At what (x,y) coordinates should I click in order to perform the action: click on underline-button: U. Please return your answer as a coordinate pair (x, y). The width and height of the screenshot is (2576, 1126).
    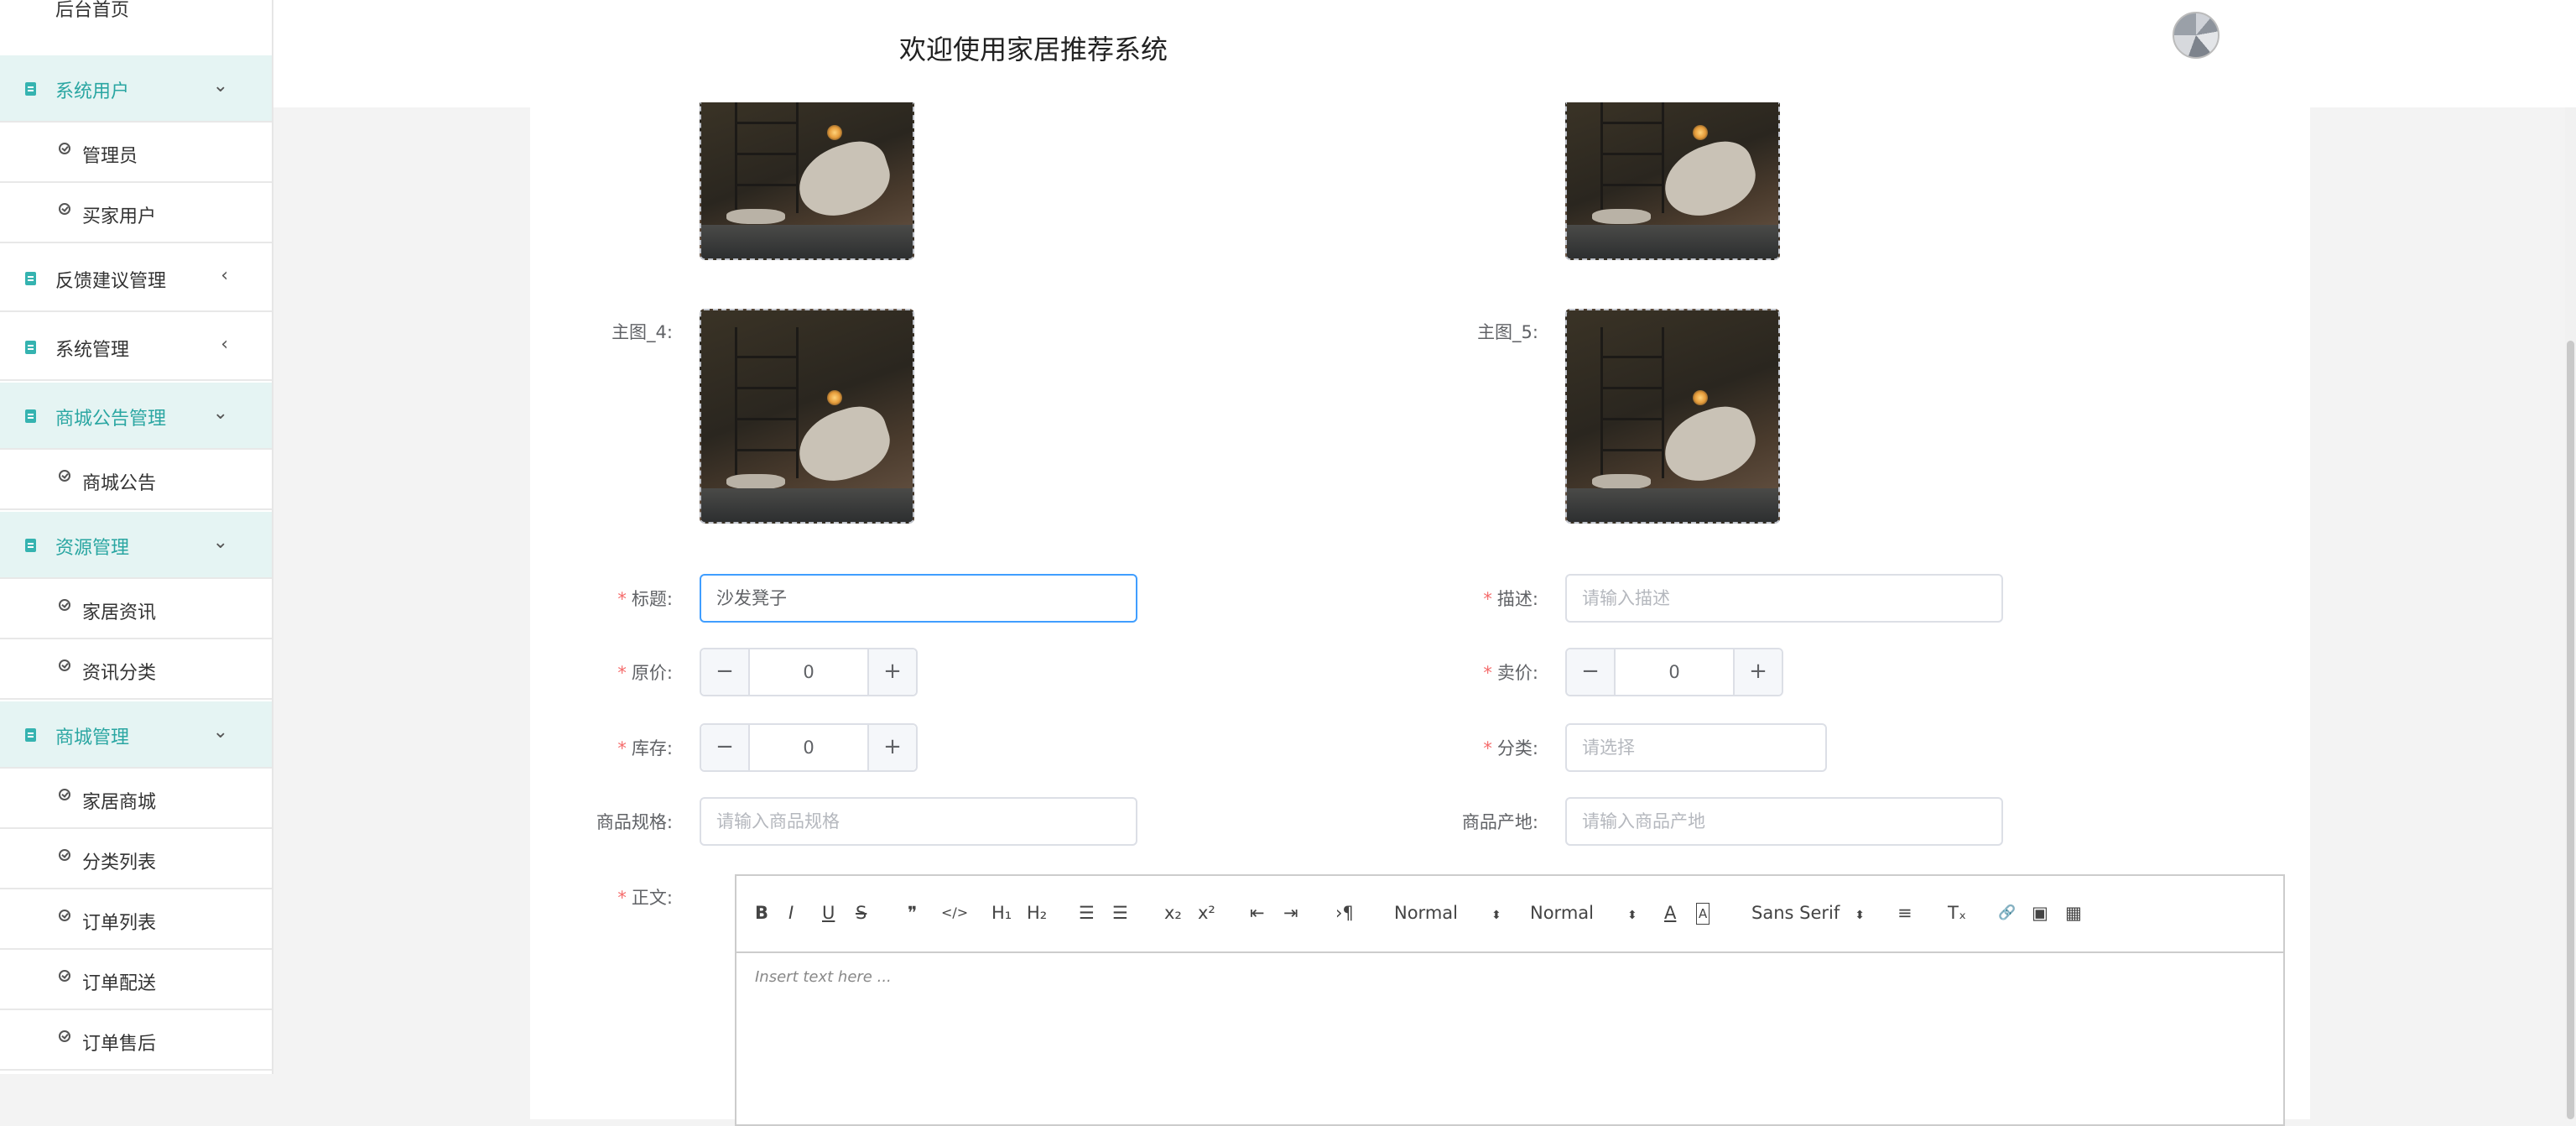
    Looking at the image, I should click on (828, 913).